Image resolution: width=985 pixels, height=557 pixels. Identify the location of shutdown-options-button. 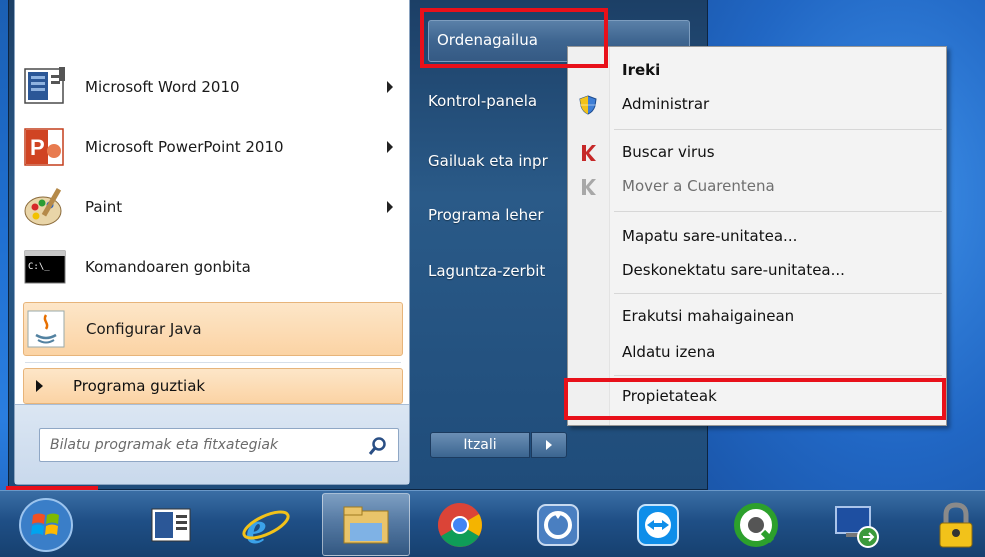
(549, 445).